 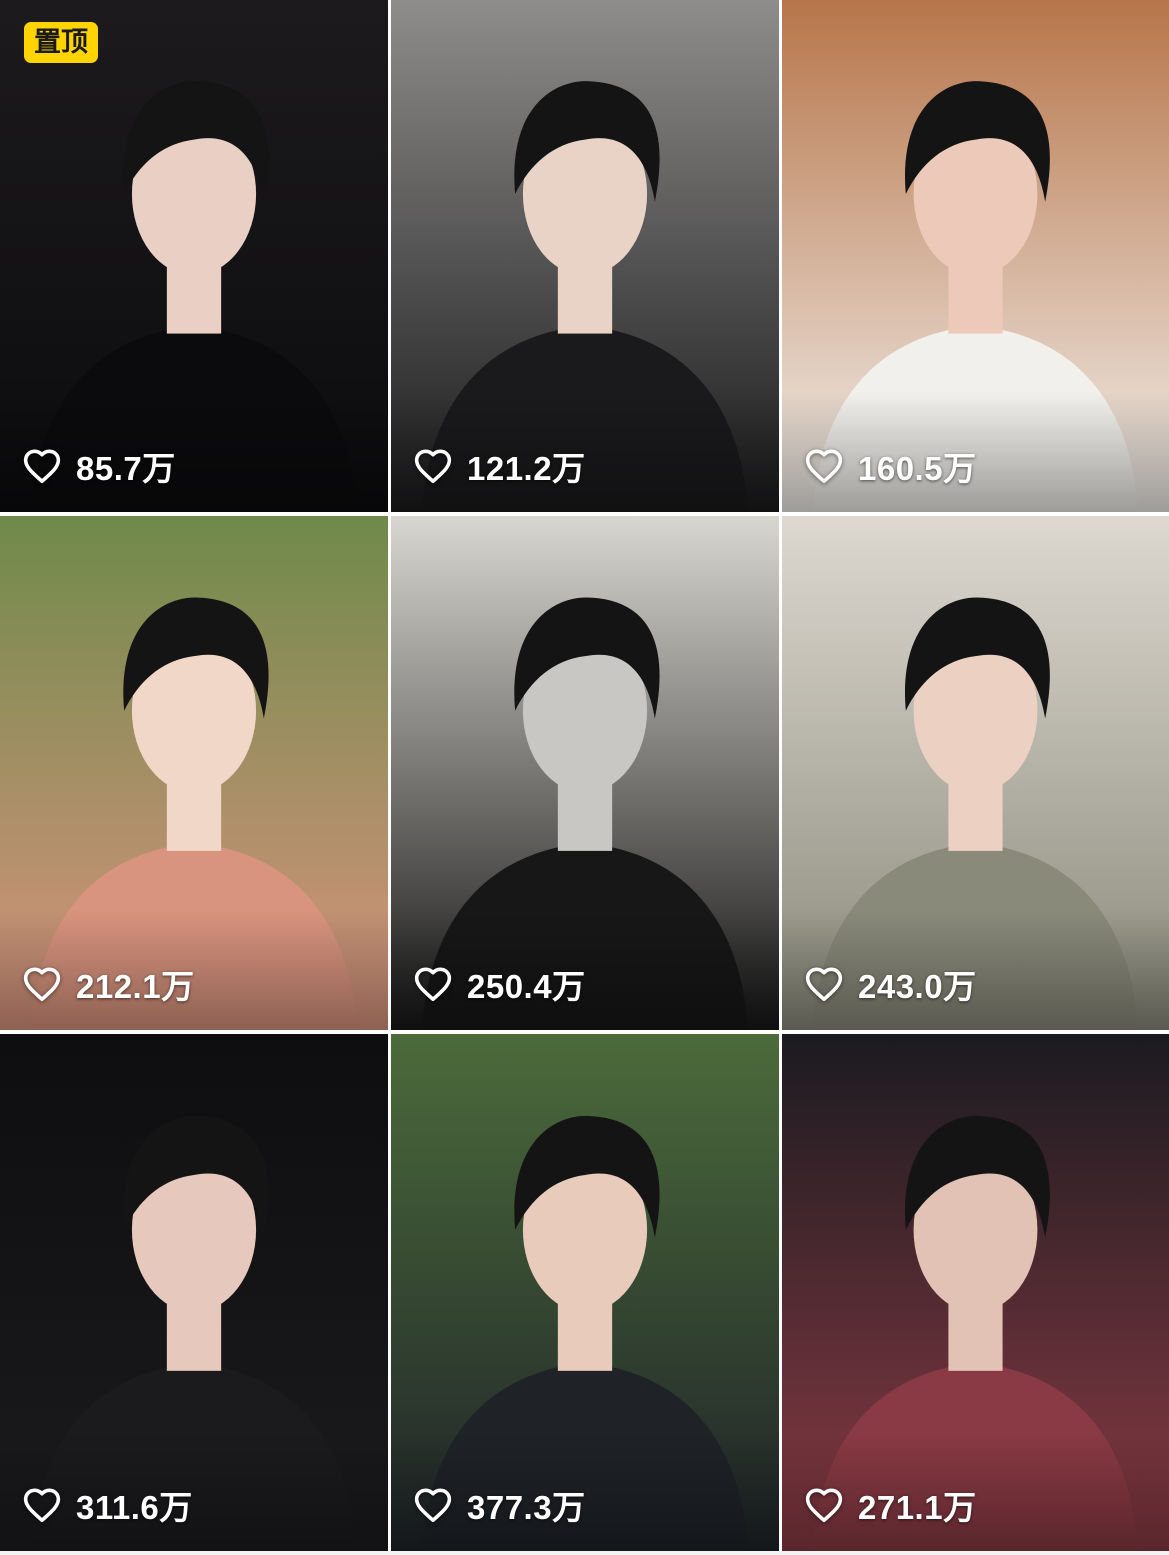 What do you see at coordinates (134, 1507) in the screenshot?
I see `like-count-value: 311.6万` at bounding box center [134, 1507].